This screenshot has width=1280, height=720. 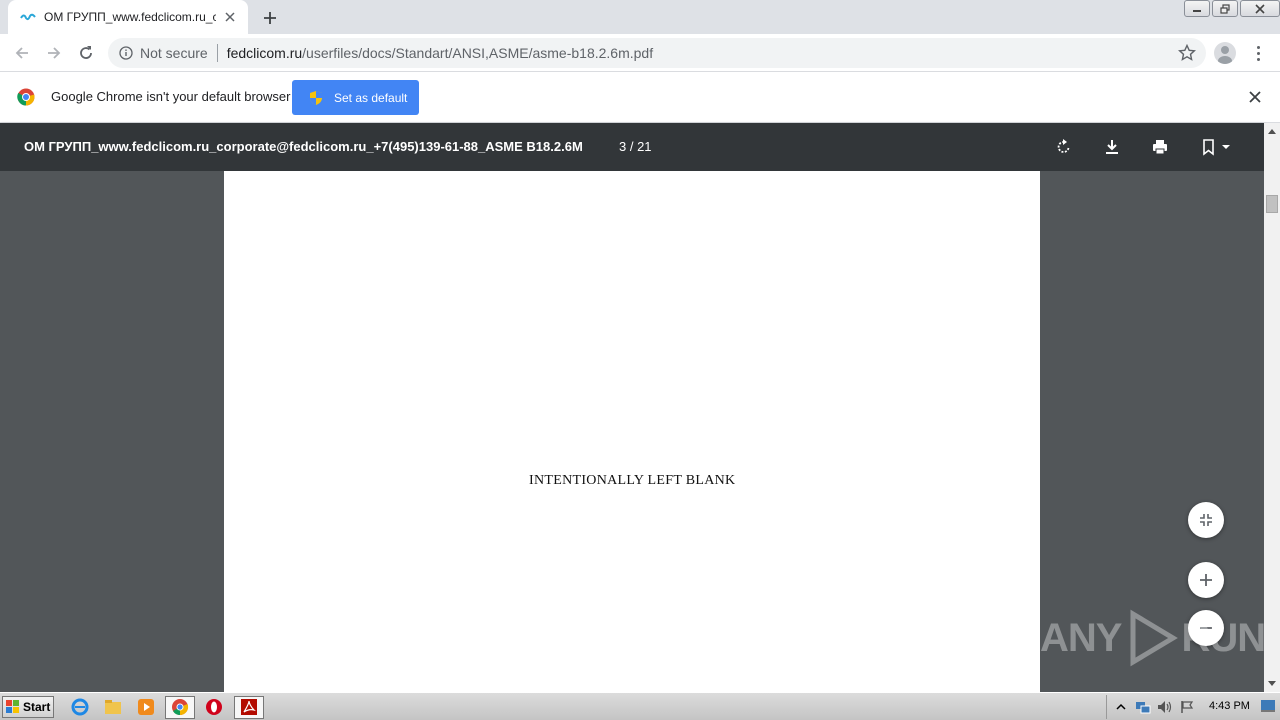 What do you see at coordinates (1225, 53) in the screenshot?
I see `profile-avatar-icon` at bounding box center [1225, 53].